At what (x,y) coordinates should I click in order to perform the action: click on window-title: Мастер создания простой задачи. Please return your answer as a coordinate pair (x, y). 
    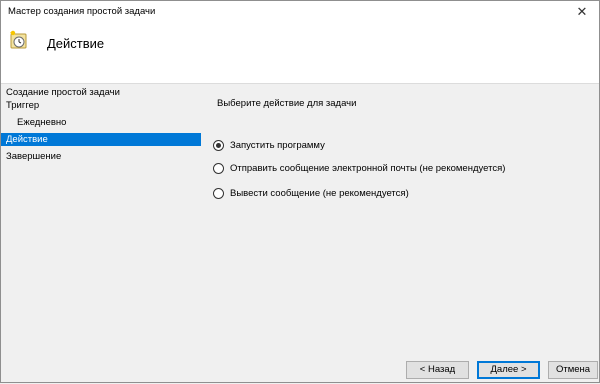
    Looking at the image, I should click on (82, 11).